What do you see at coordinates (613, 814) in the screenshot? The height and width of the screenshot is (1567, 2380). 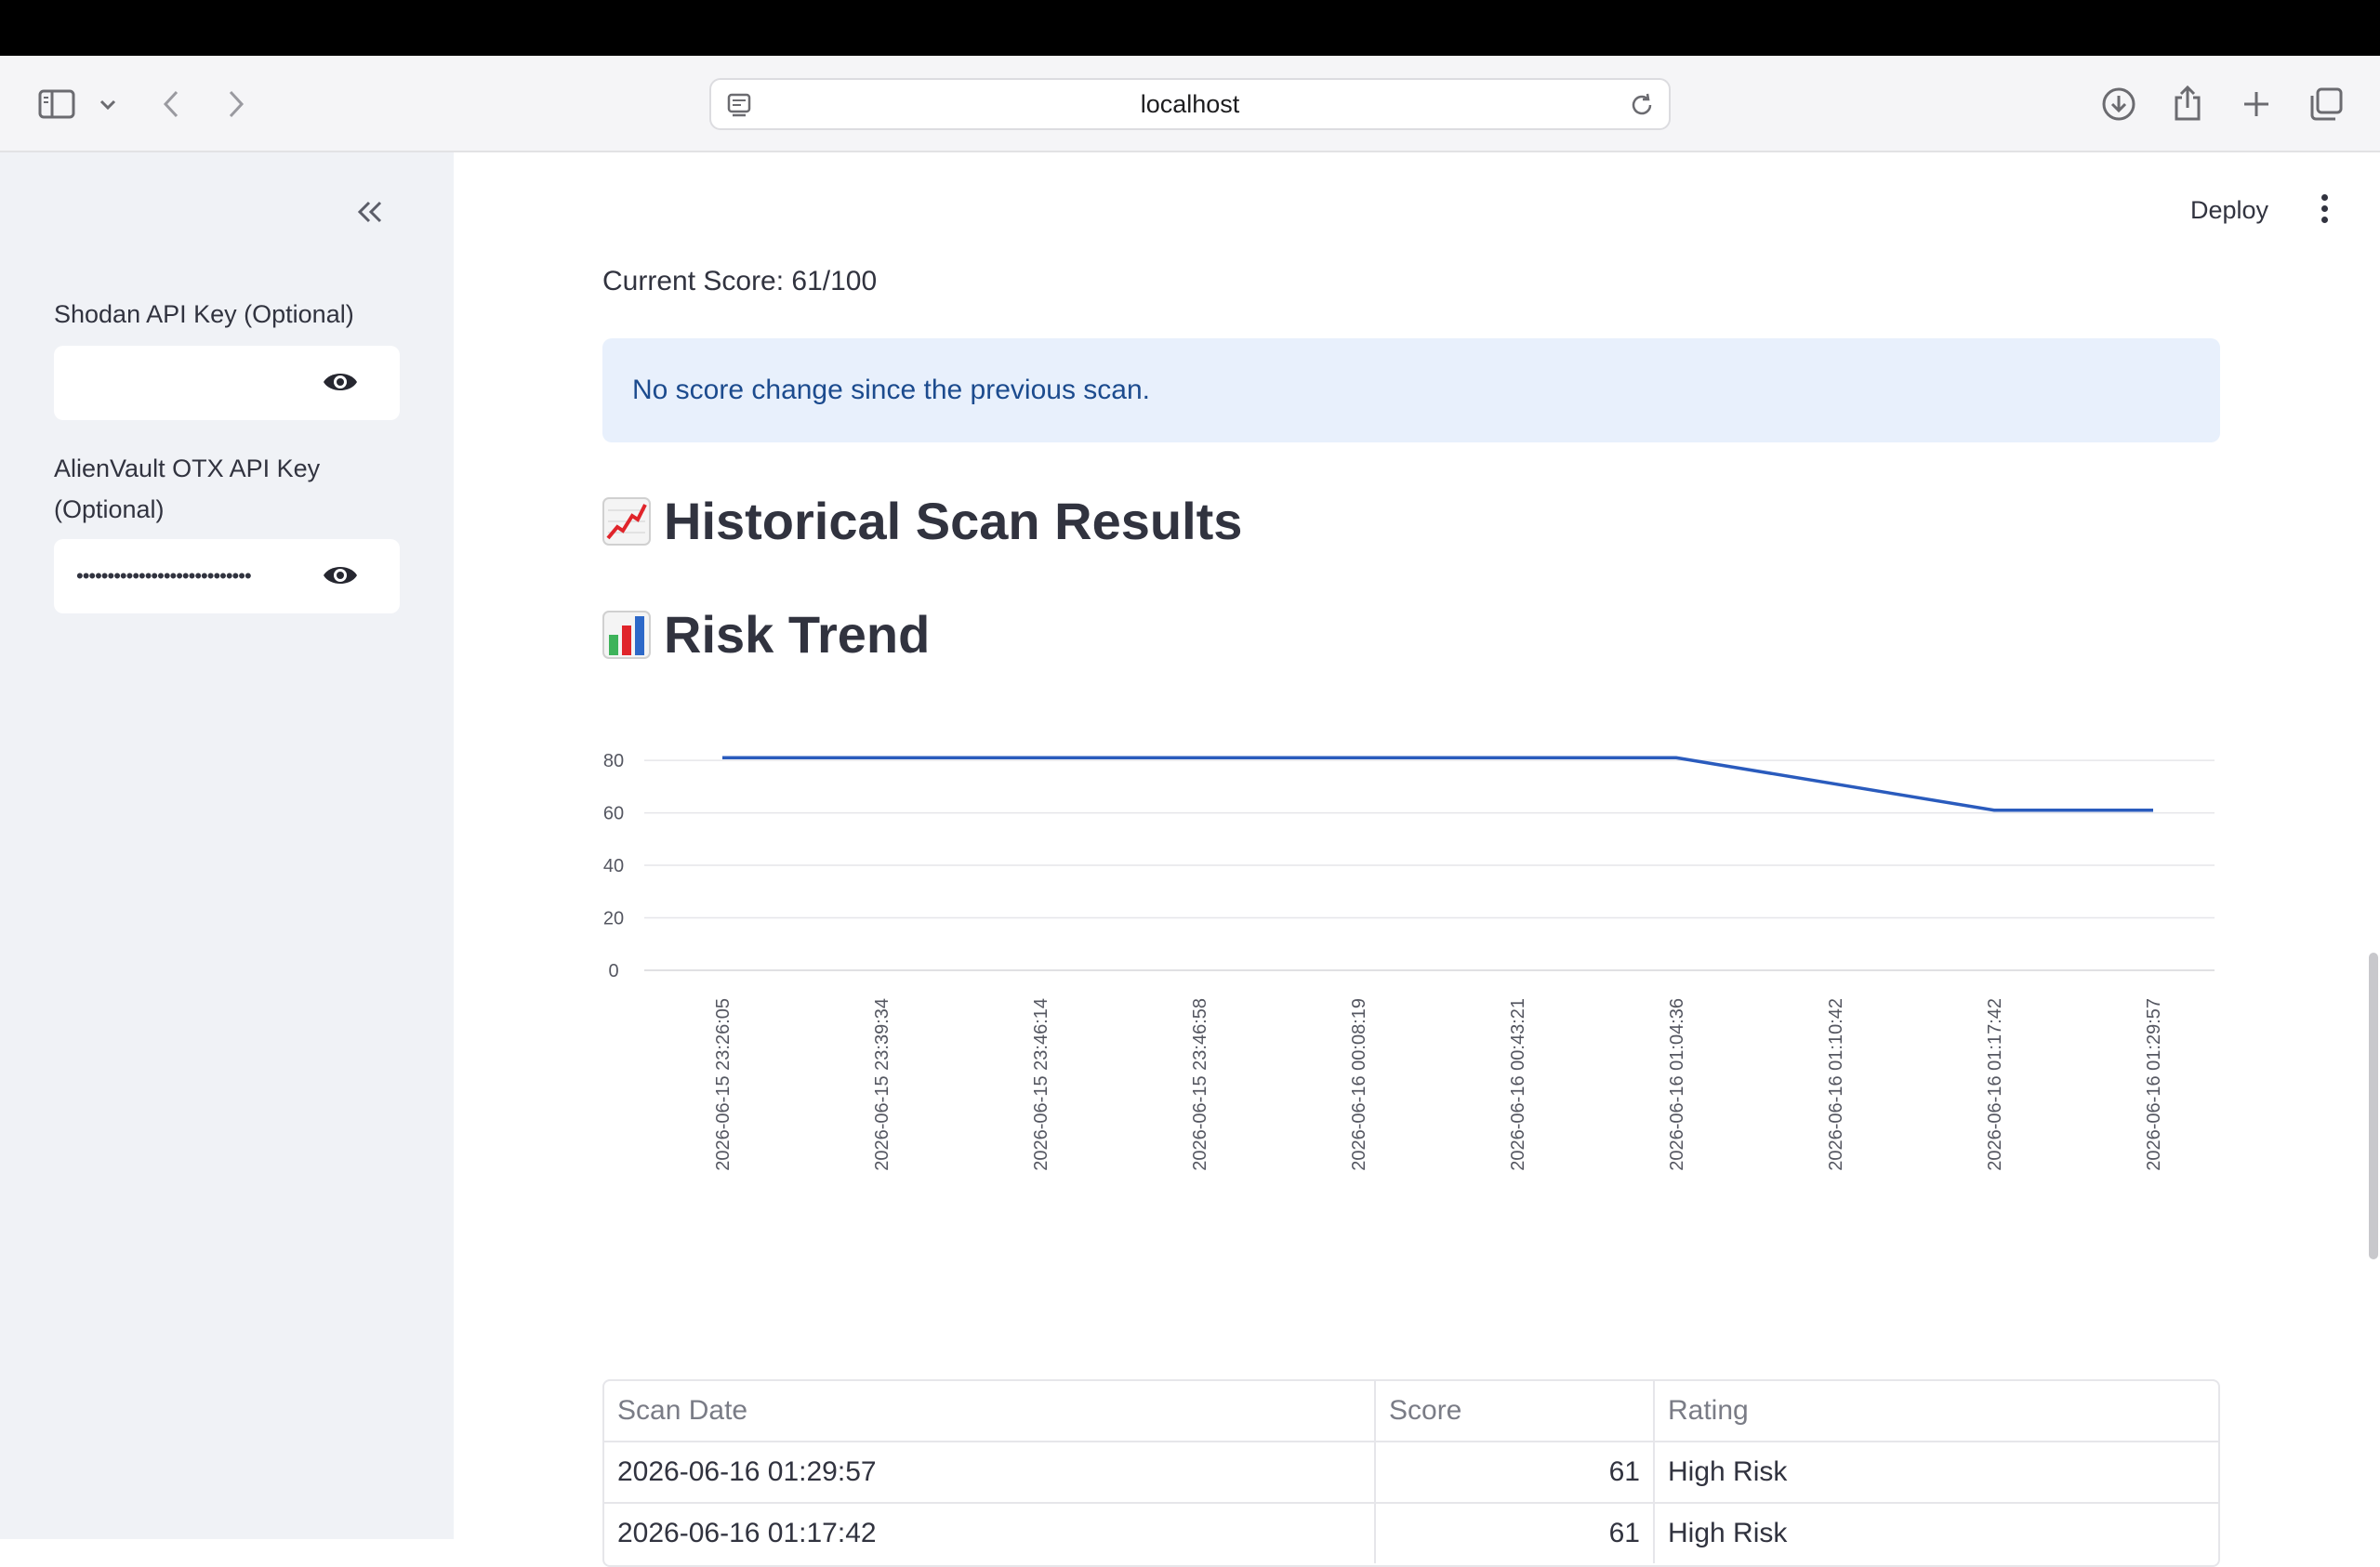 I see `y-tick-label: 60` at bounding box center [613, 814].